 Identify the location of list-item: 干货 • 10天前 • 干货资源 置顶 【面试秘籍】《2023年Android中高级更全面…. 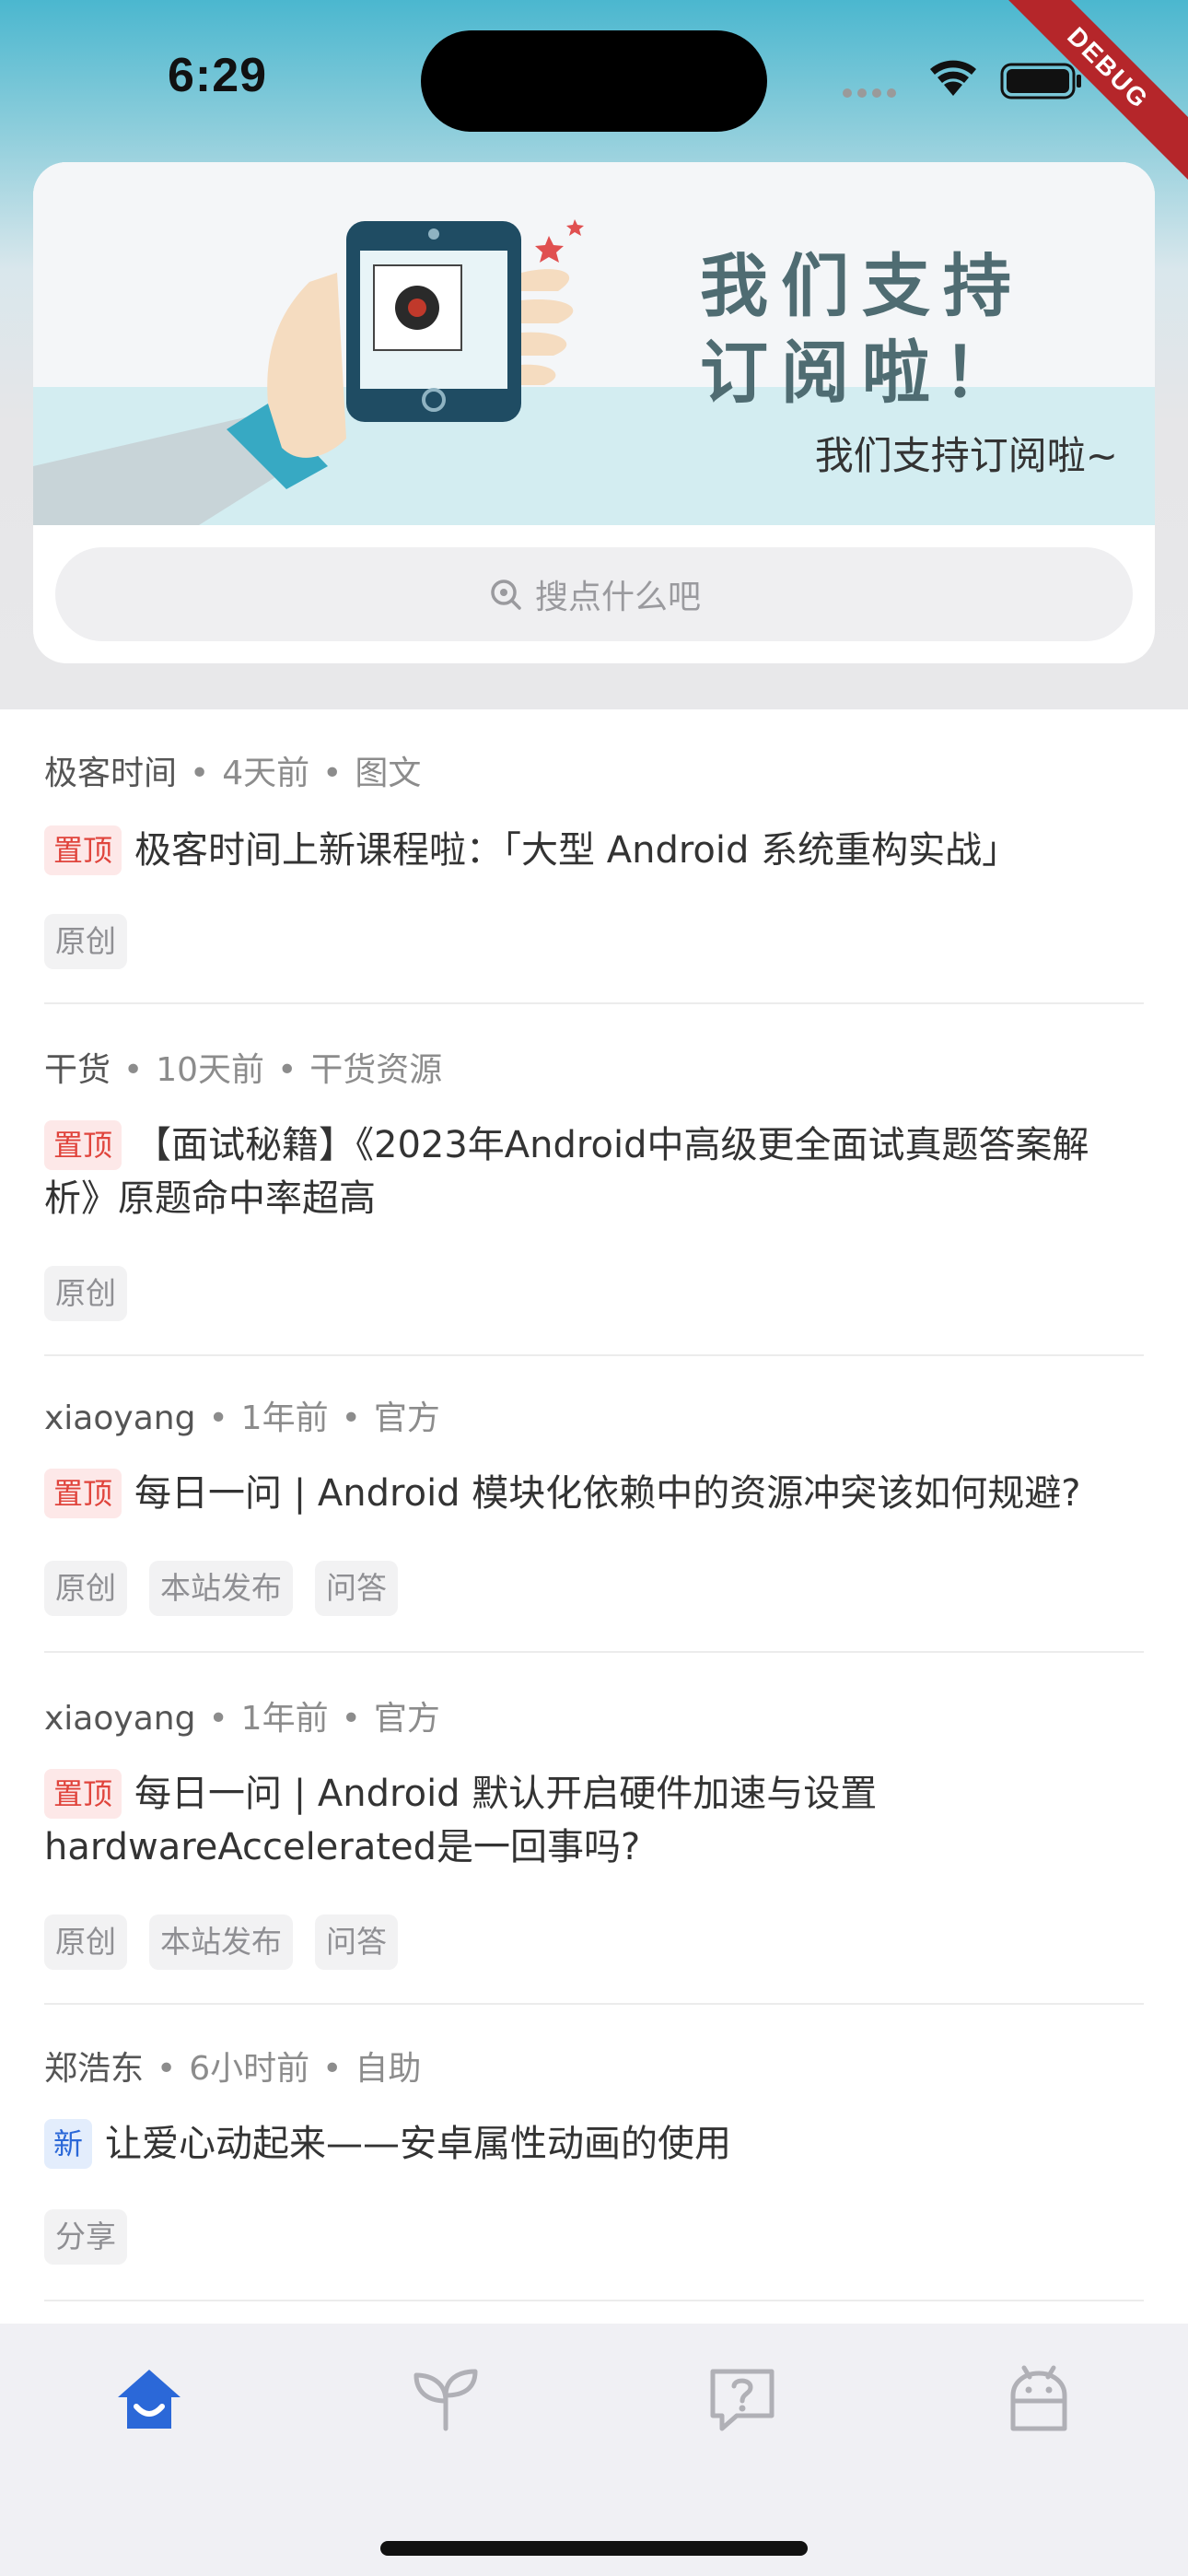
(594, 1180).